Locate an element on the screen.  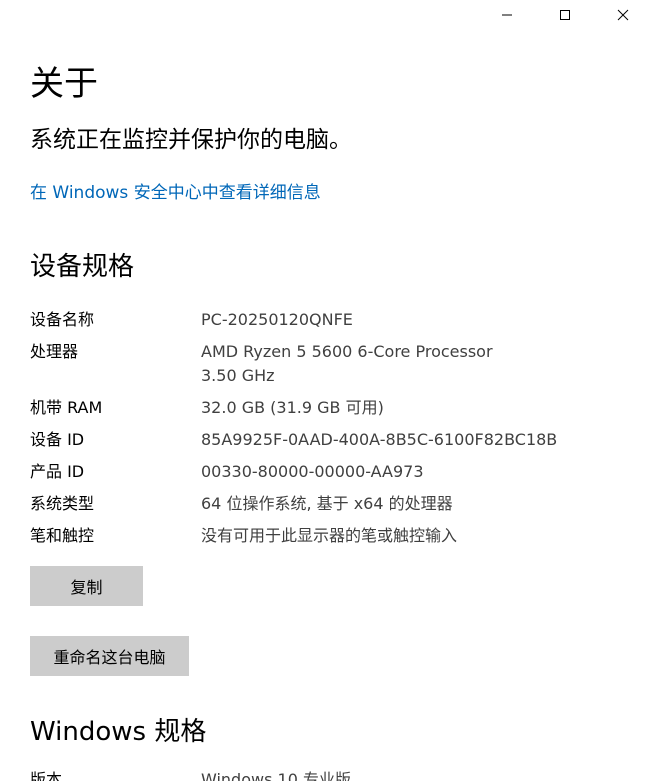
spec-row-system-type: 系统类型 64 位操作系统, 基于 x64 的处理器 is located at coordinates (330, 504).